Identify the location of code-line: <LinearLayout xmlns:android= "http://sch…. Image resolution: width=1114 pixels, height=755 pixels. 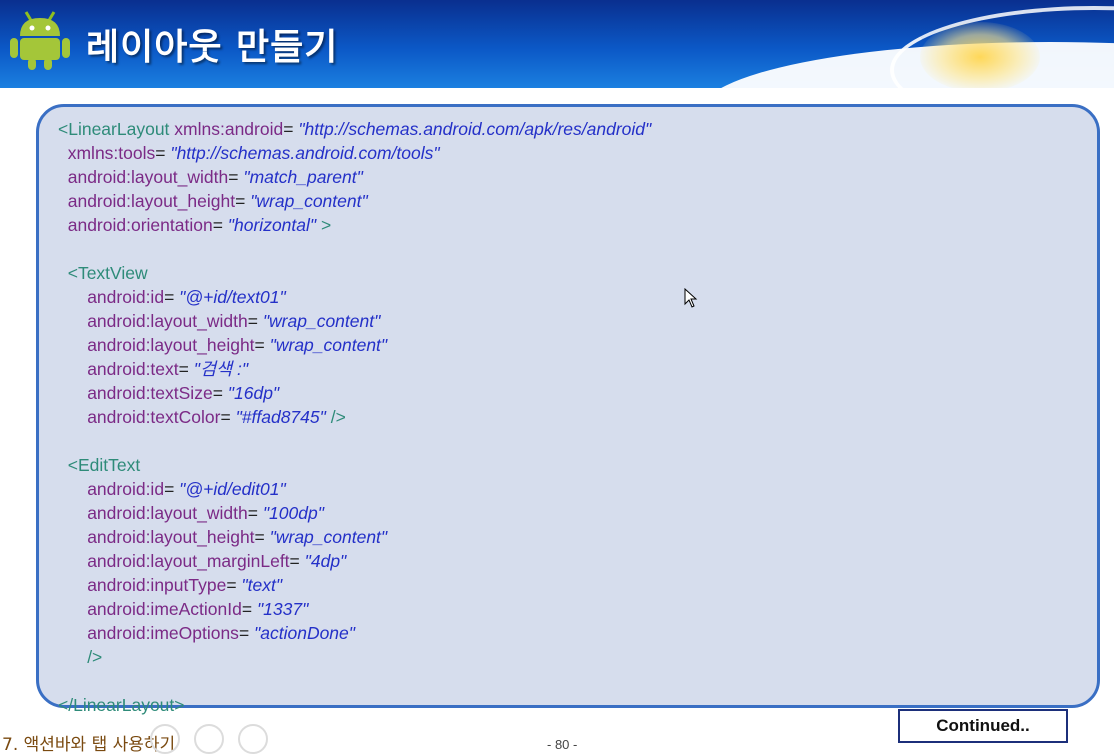
(354, 129).